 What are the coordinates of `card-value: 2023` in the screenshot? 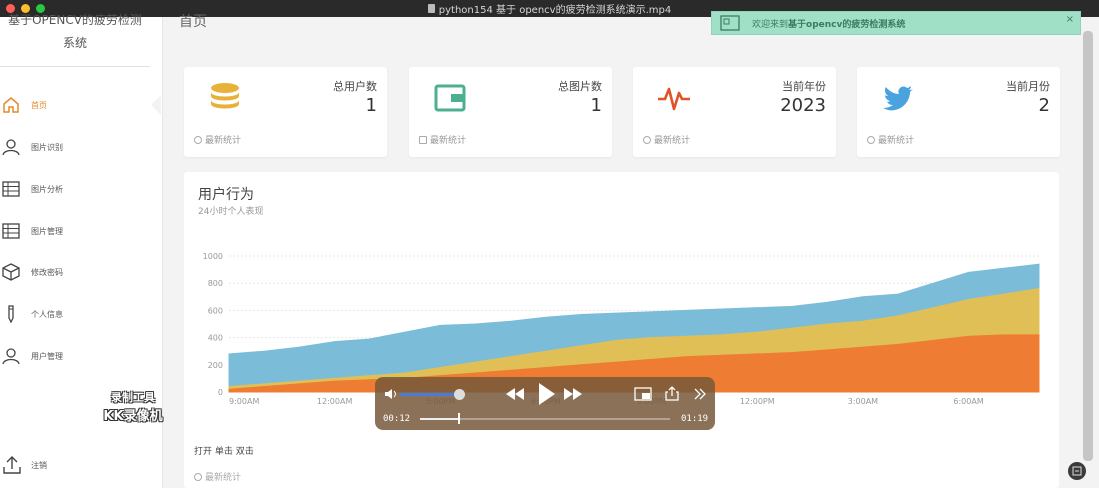 It's located at (803, 105).